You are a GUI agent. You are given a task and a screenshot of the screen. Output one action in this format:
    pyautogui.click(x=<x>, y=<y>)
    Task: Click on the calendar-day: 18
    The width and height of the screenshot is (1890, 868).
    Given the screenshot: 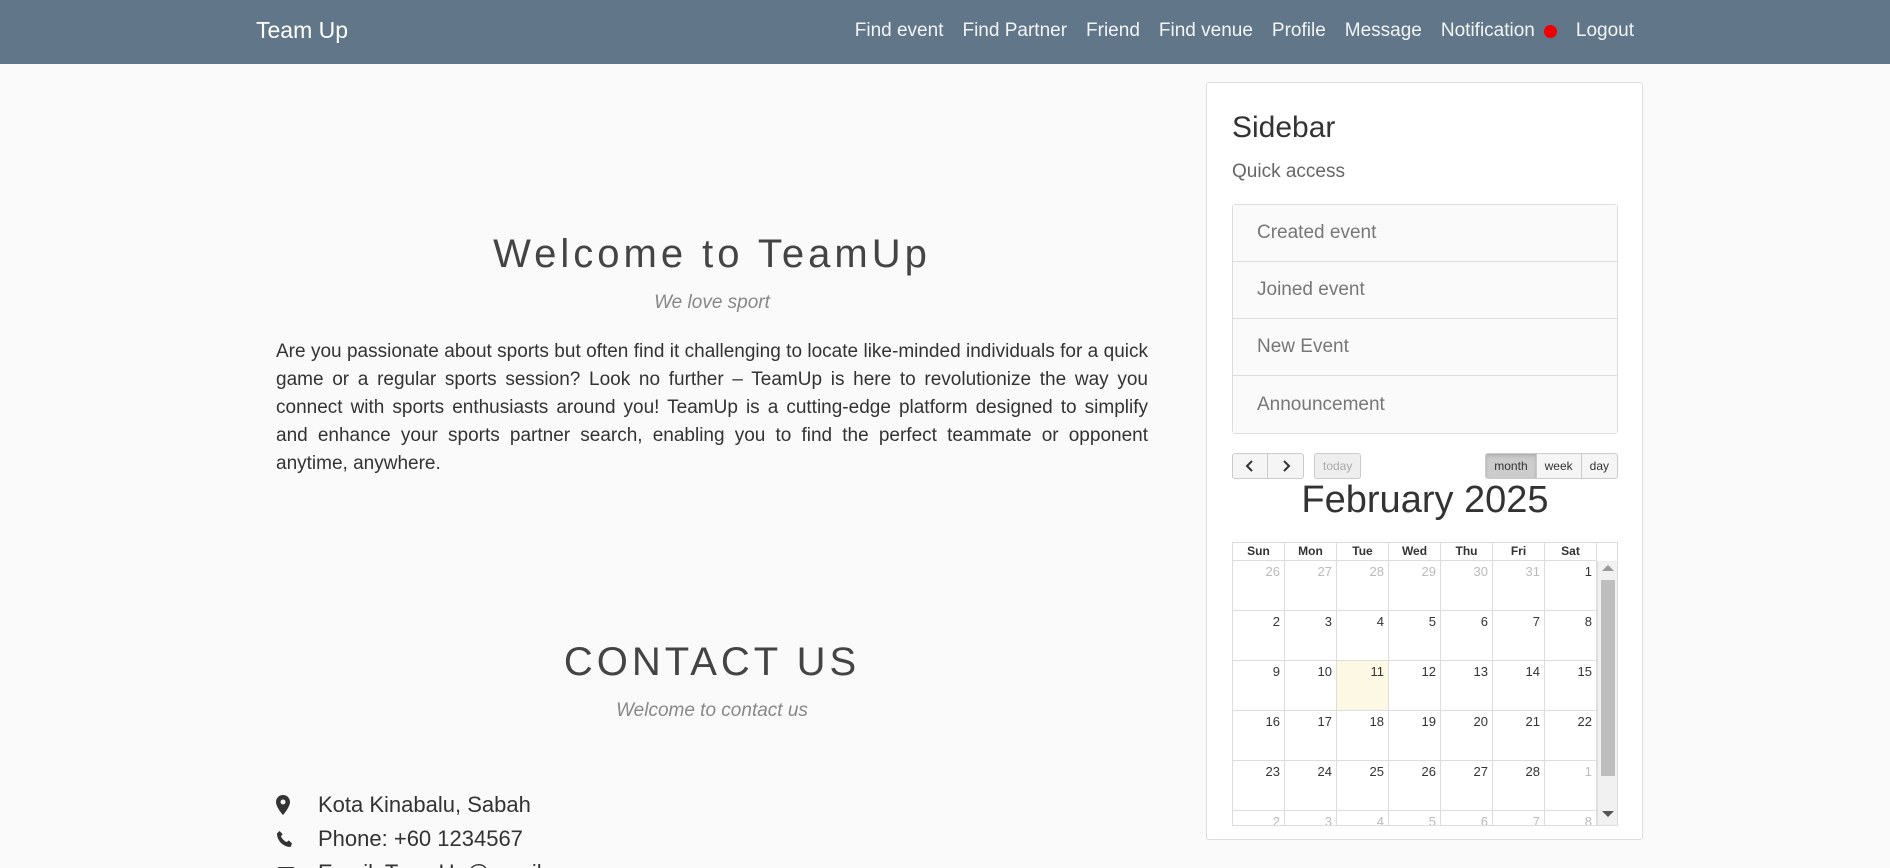 What is the action you would take?
    pyautogui.click(x=1363, y=735)
    